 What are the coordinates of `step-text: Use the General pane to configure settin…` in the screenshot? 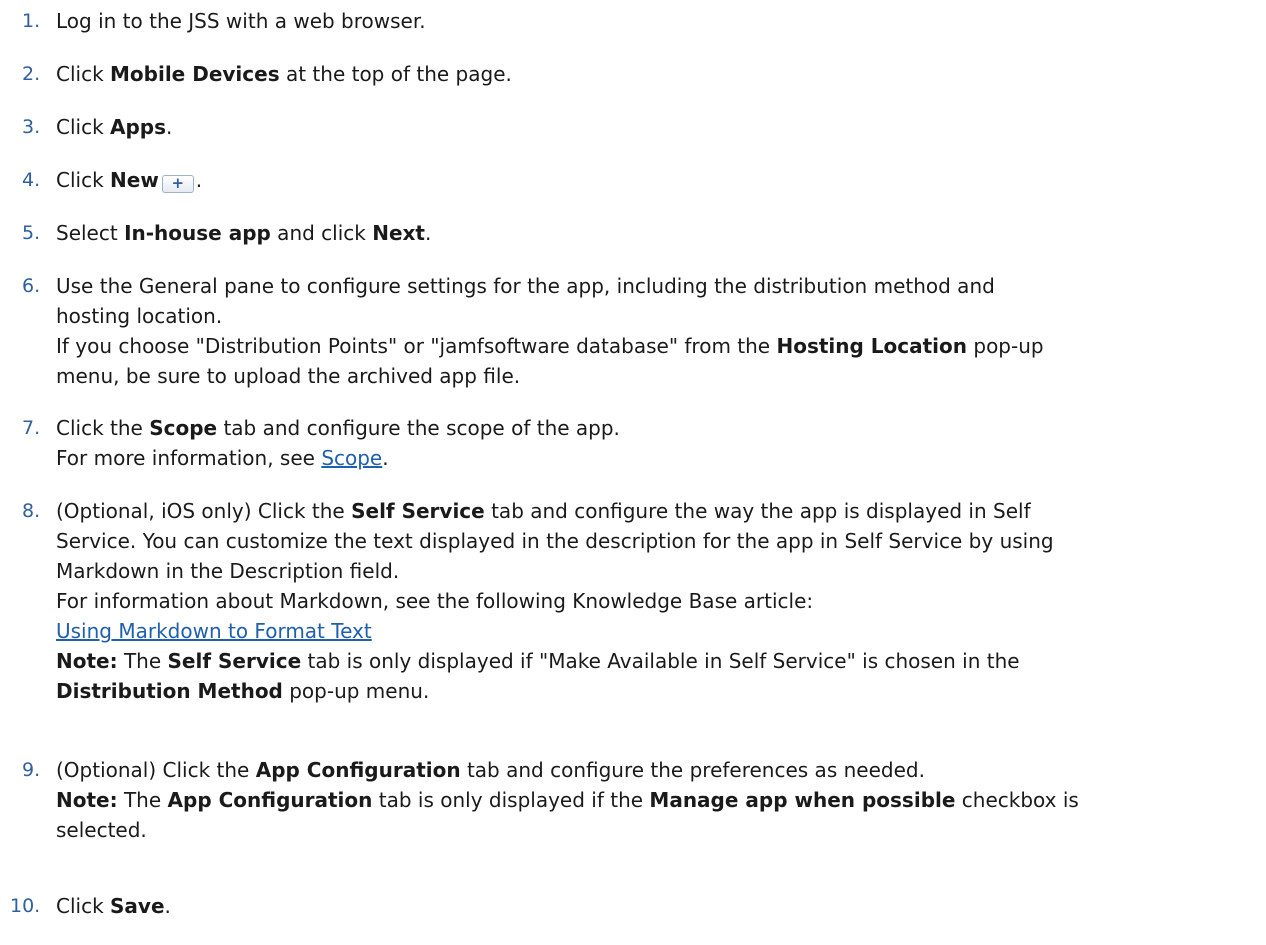 It's located at (660, 331).